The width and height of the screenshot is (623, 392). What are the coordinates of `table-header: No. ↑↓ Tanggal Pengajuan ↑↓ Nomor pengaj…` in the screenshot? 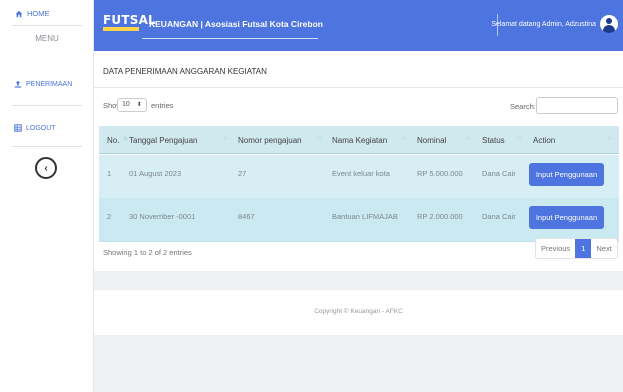 It's located at (359, 140).